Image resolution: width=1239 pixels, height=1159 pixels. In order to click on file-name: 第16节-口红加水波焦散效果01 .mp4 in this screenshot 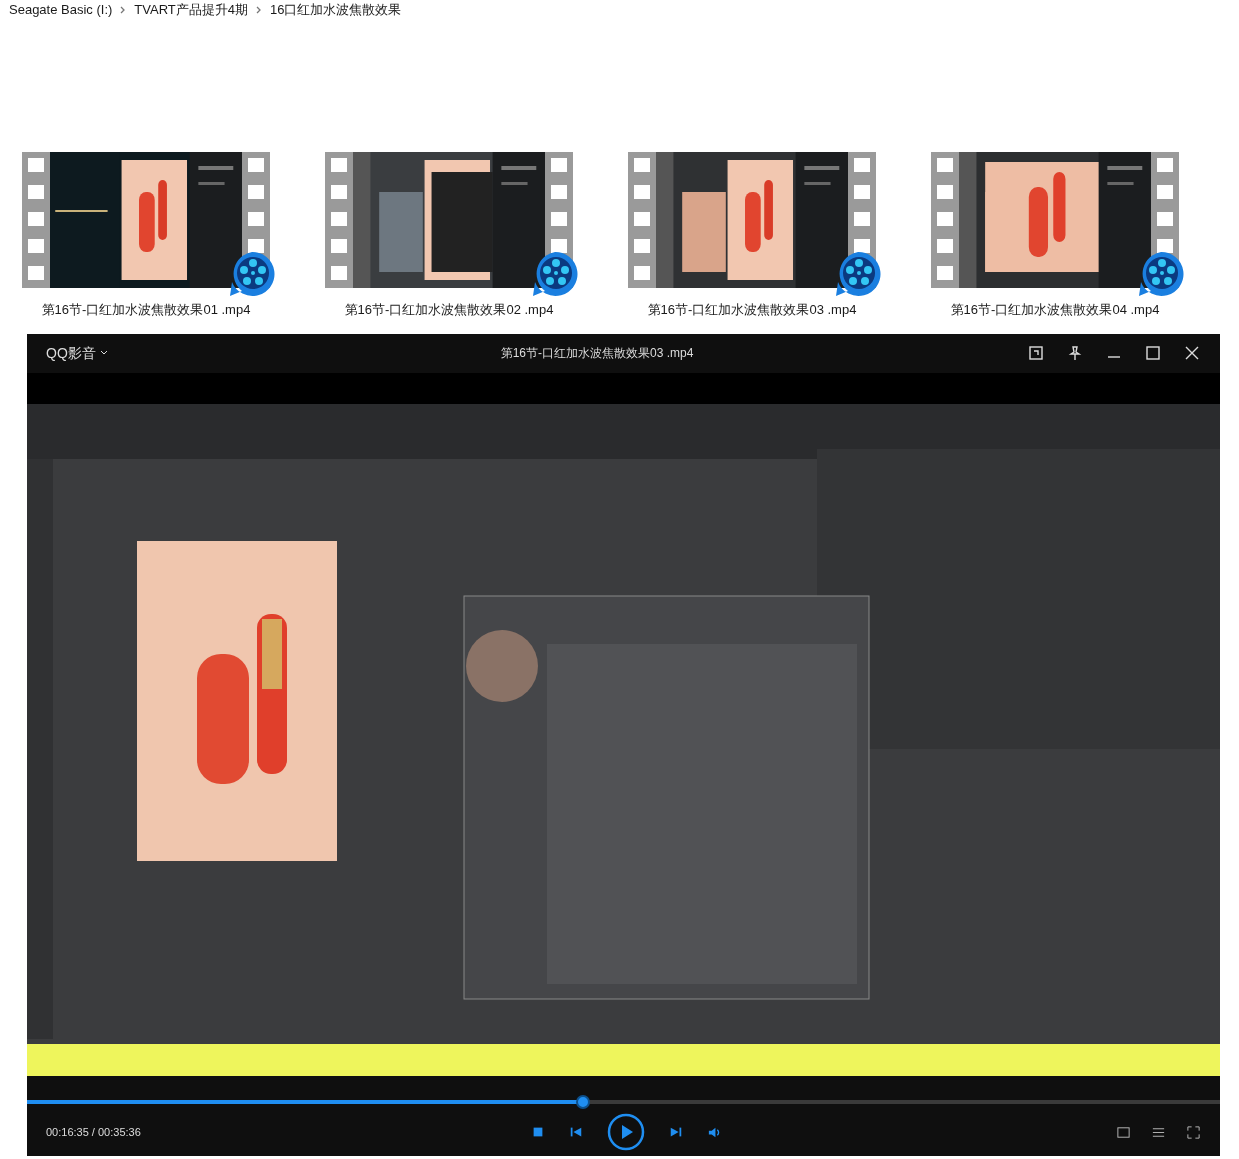, I will do `click(146, 310)`.